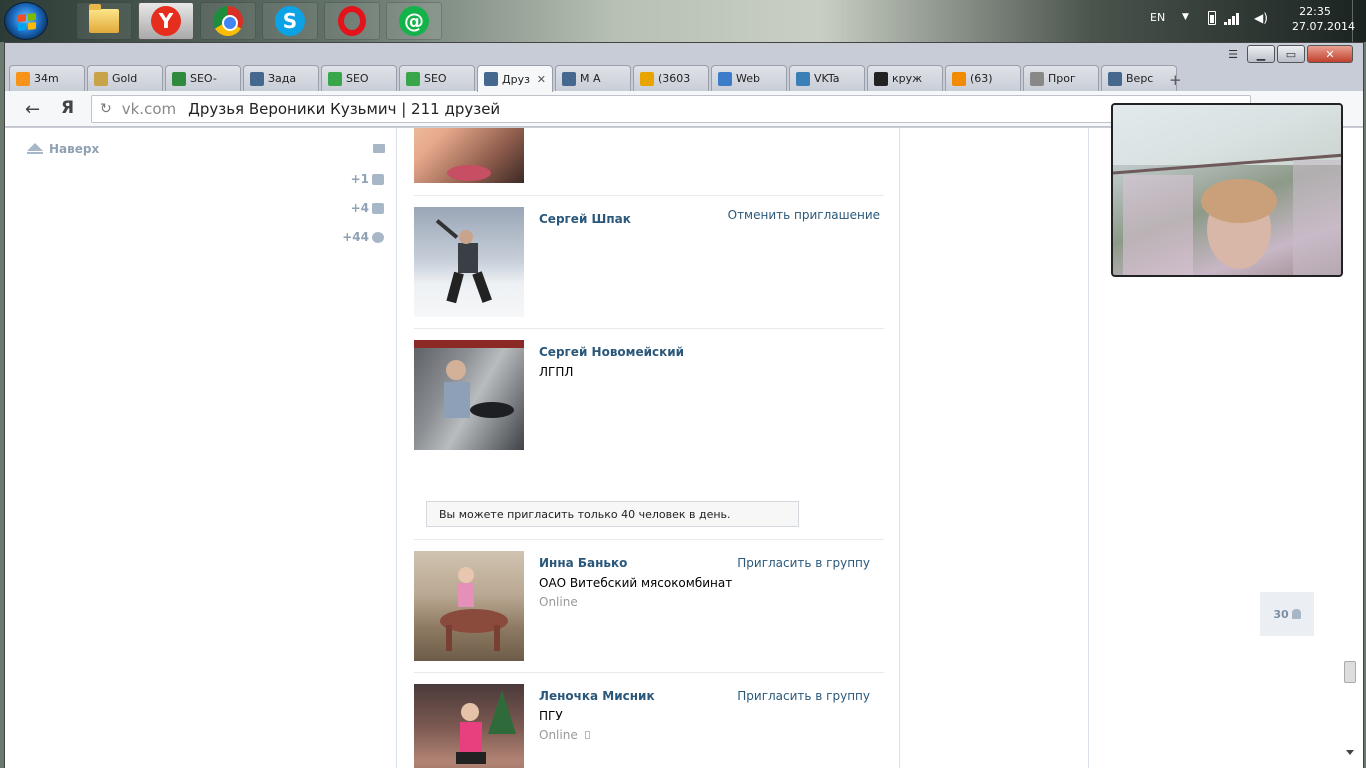  I want to click on tab-label: (63), so click(981, 78).